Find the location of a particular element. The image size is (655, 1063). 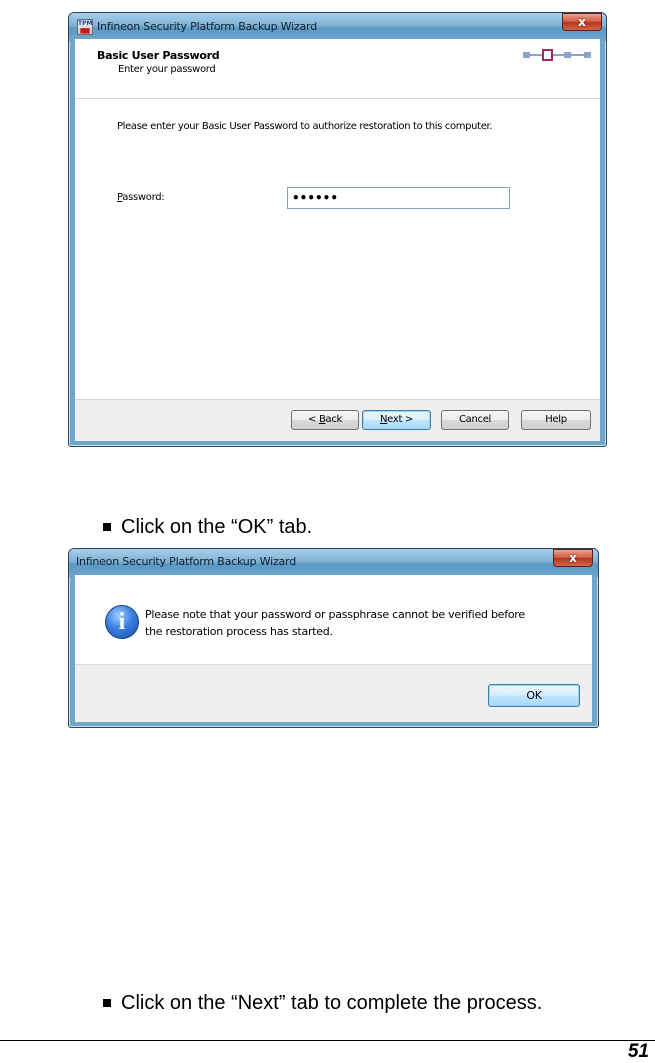

next-button: Next > is located at coordinates (396, 420).